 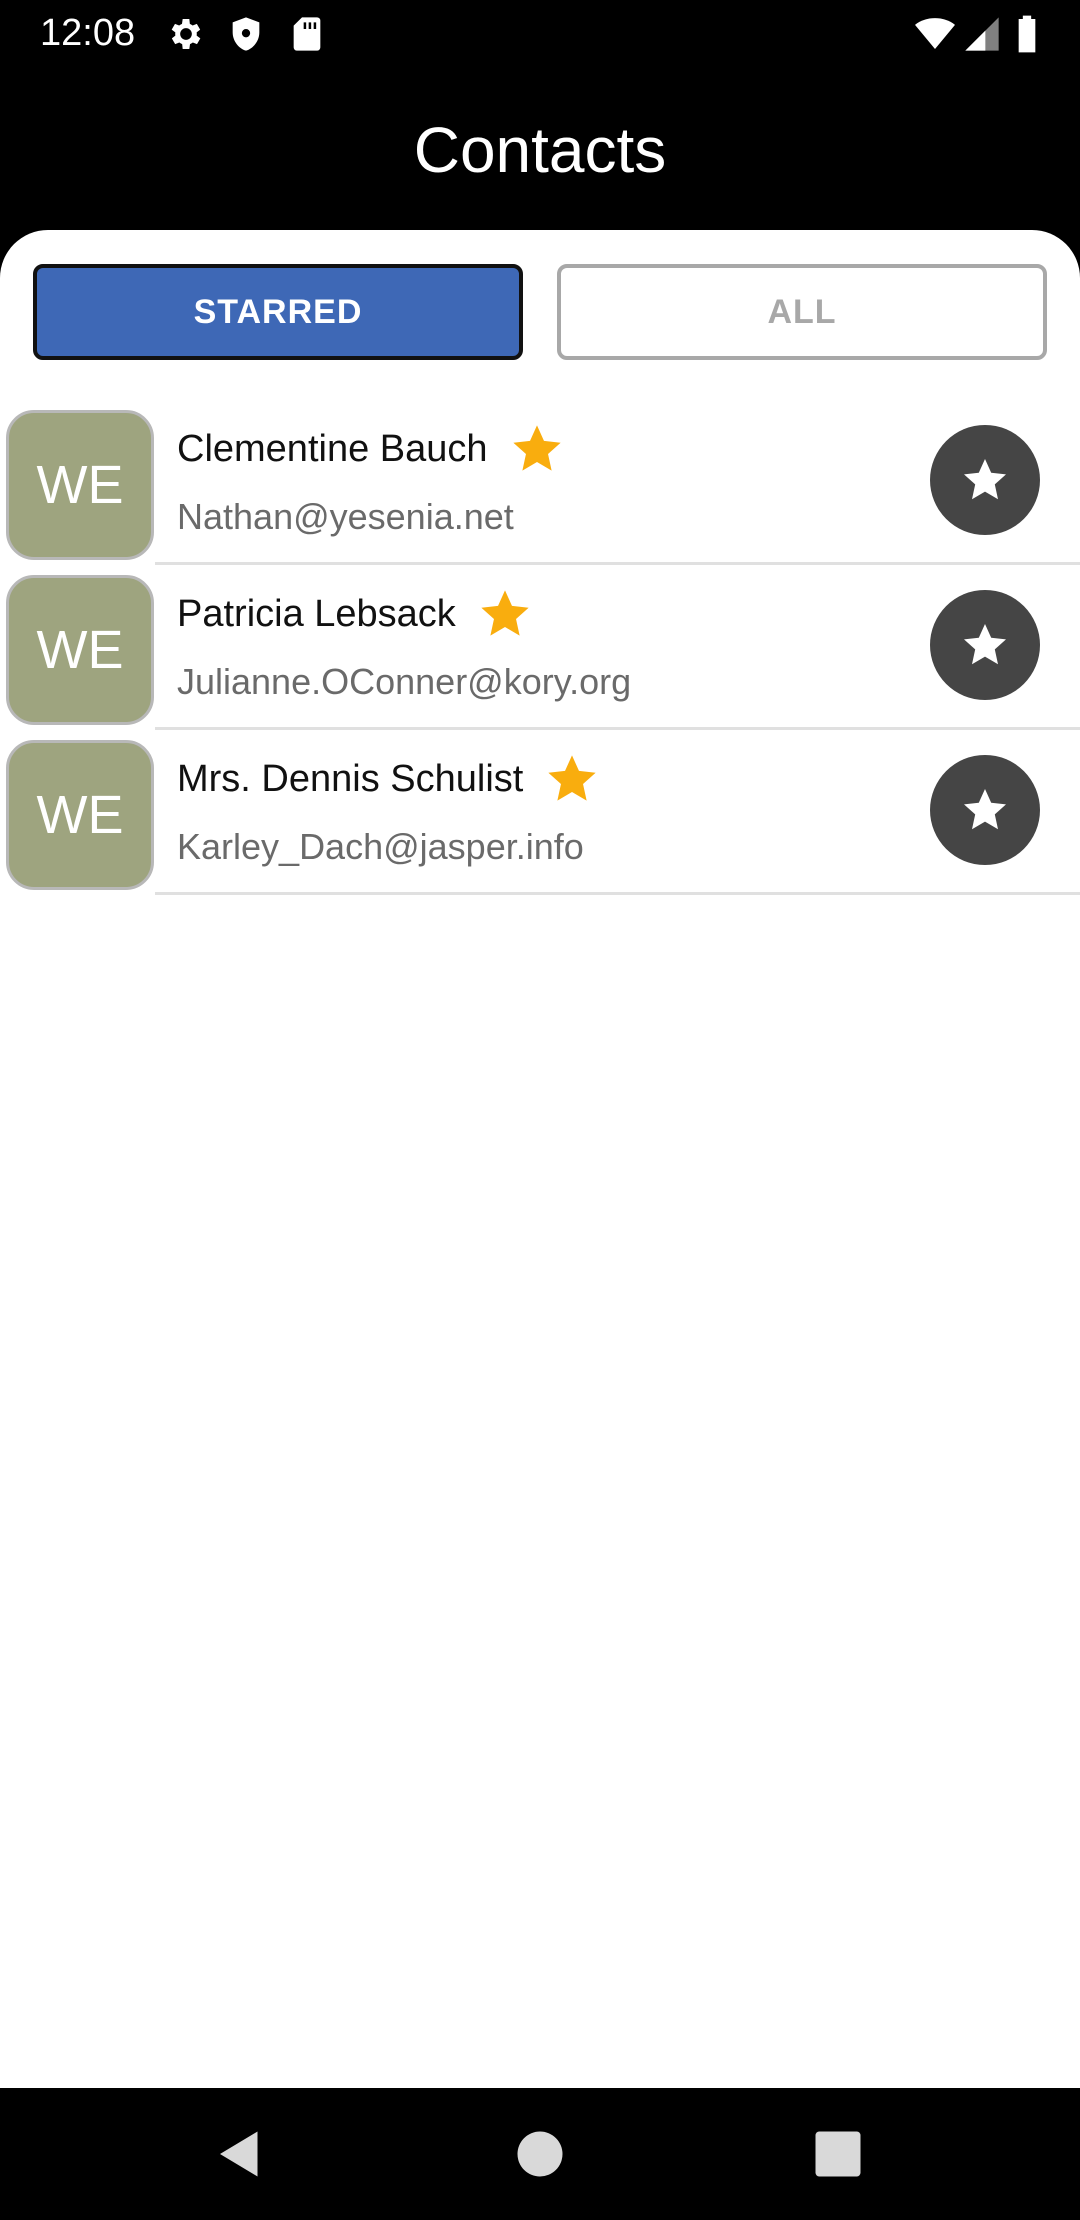 What do you see at coordinates (838, 2154) in the screenshot?
I see `recents-icon` at bounding box center [838, 2154].